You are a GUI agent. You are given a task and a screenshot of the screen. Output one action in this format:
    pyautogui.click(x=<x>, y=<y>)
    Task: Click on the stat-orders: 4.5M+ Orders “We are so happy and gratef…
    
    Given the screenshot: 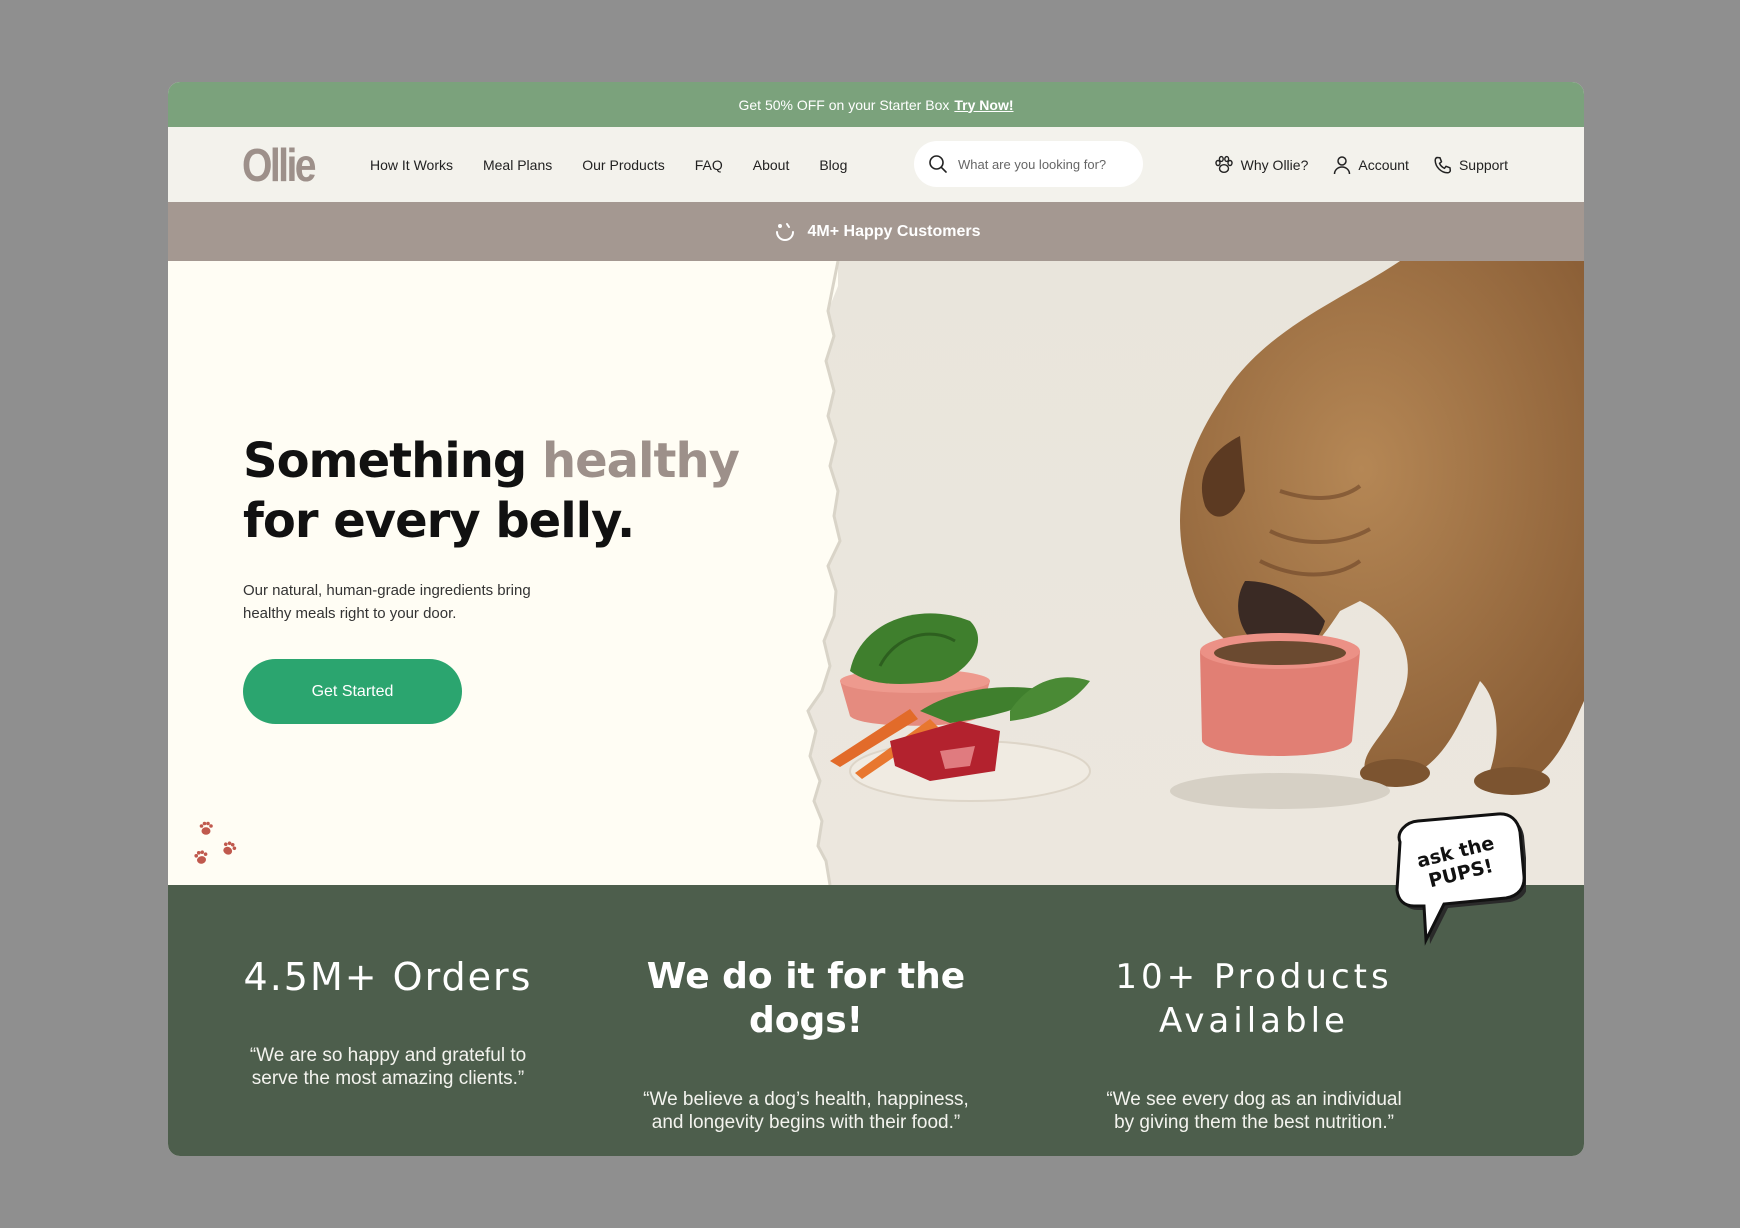 What is the action you would take?
    pyautogui.click(x=388, y=987)
    